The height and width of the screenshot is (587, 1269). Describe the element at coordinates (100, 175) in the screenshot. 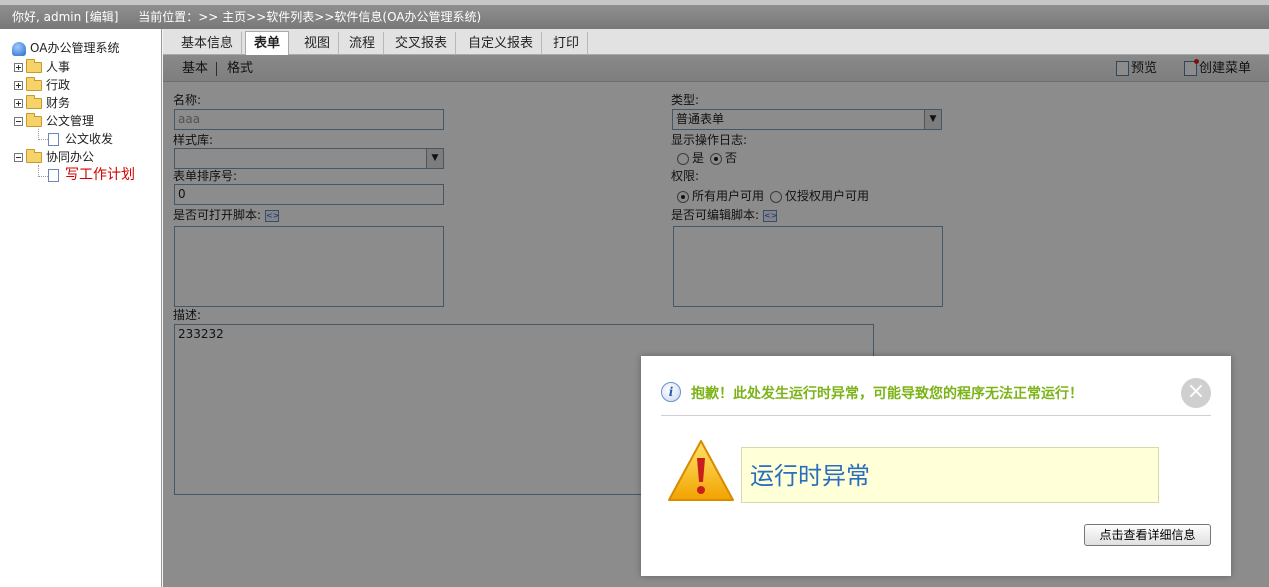

I see `tree-item-label-selected: 写工作计划` at that location.